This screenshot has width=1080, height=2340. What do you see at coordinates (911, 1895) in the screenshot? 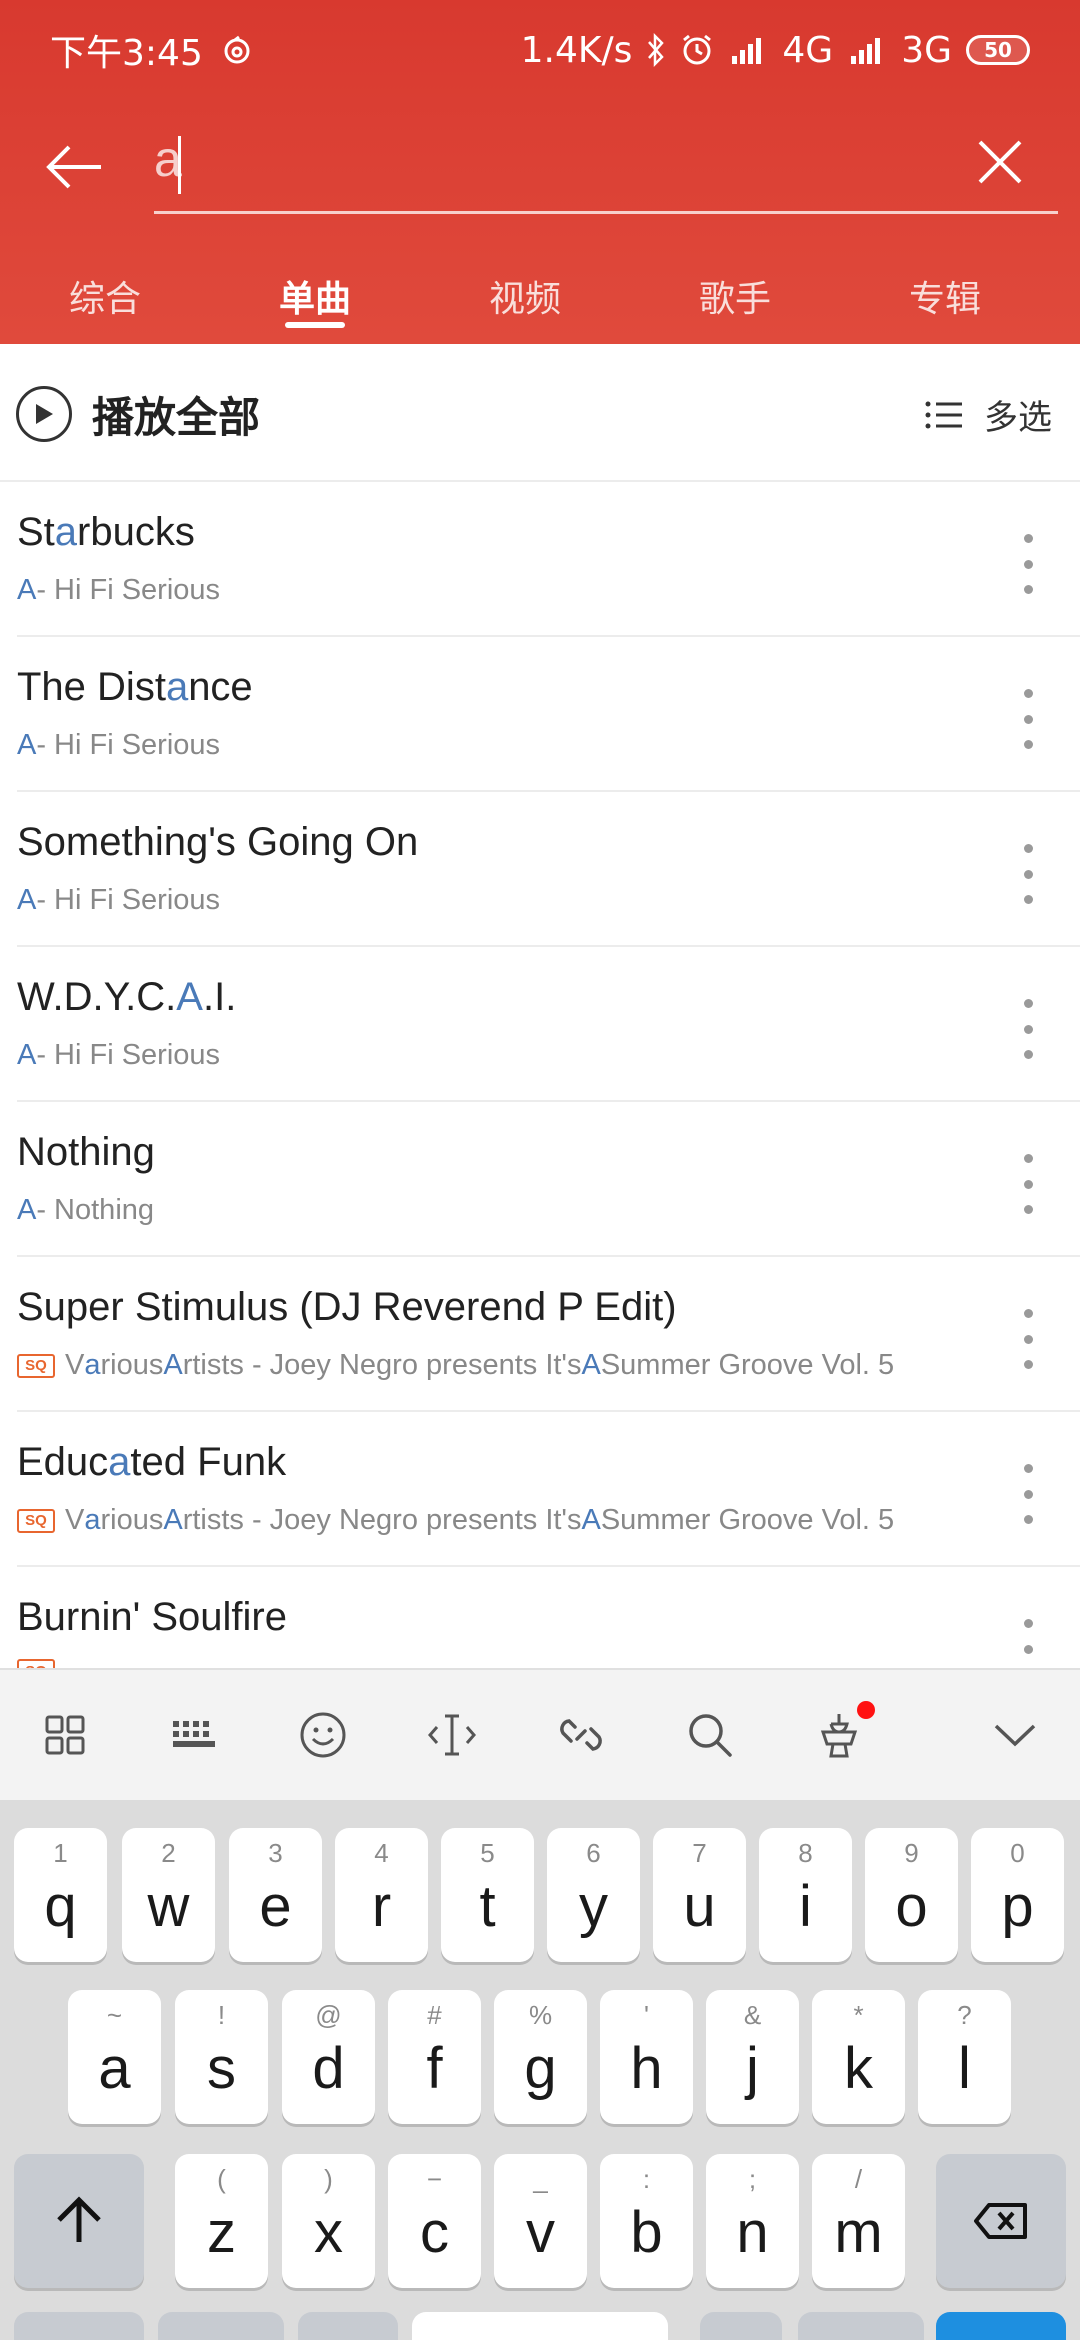
I see `key-o: 9o` at bounding box center [911, 1895].